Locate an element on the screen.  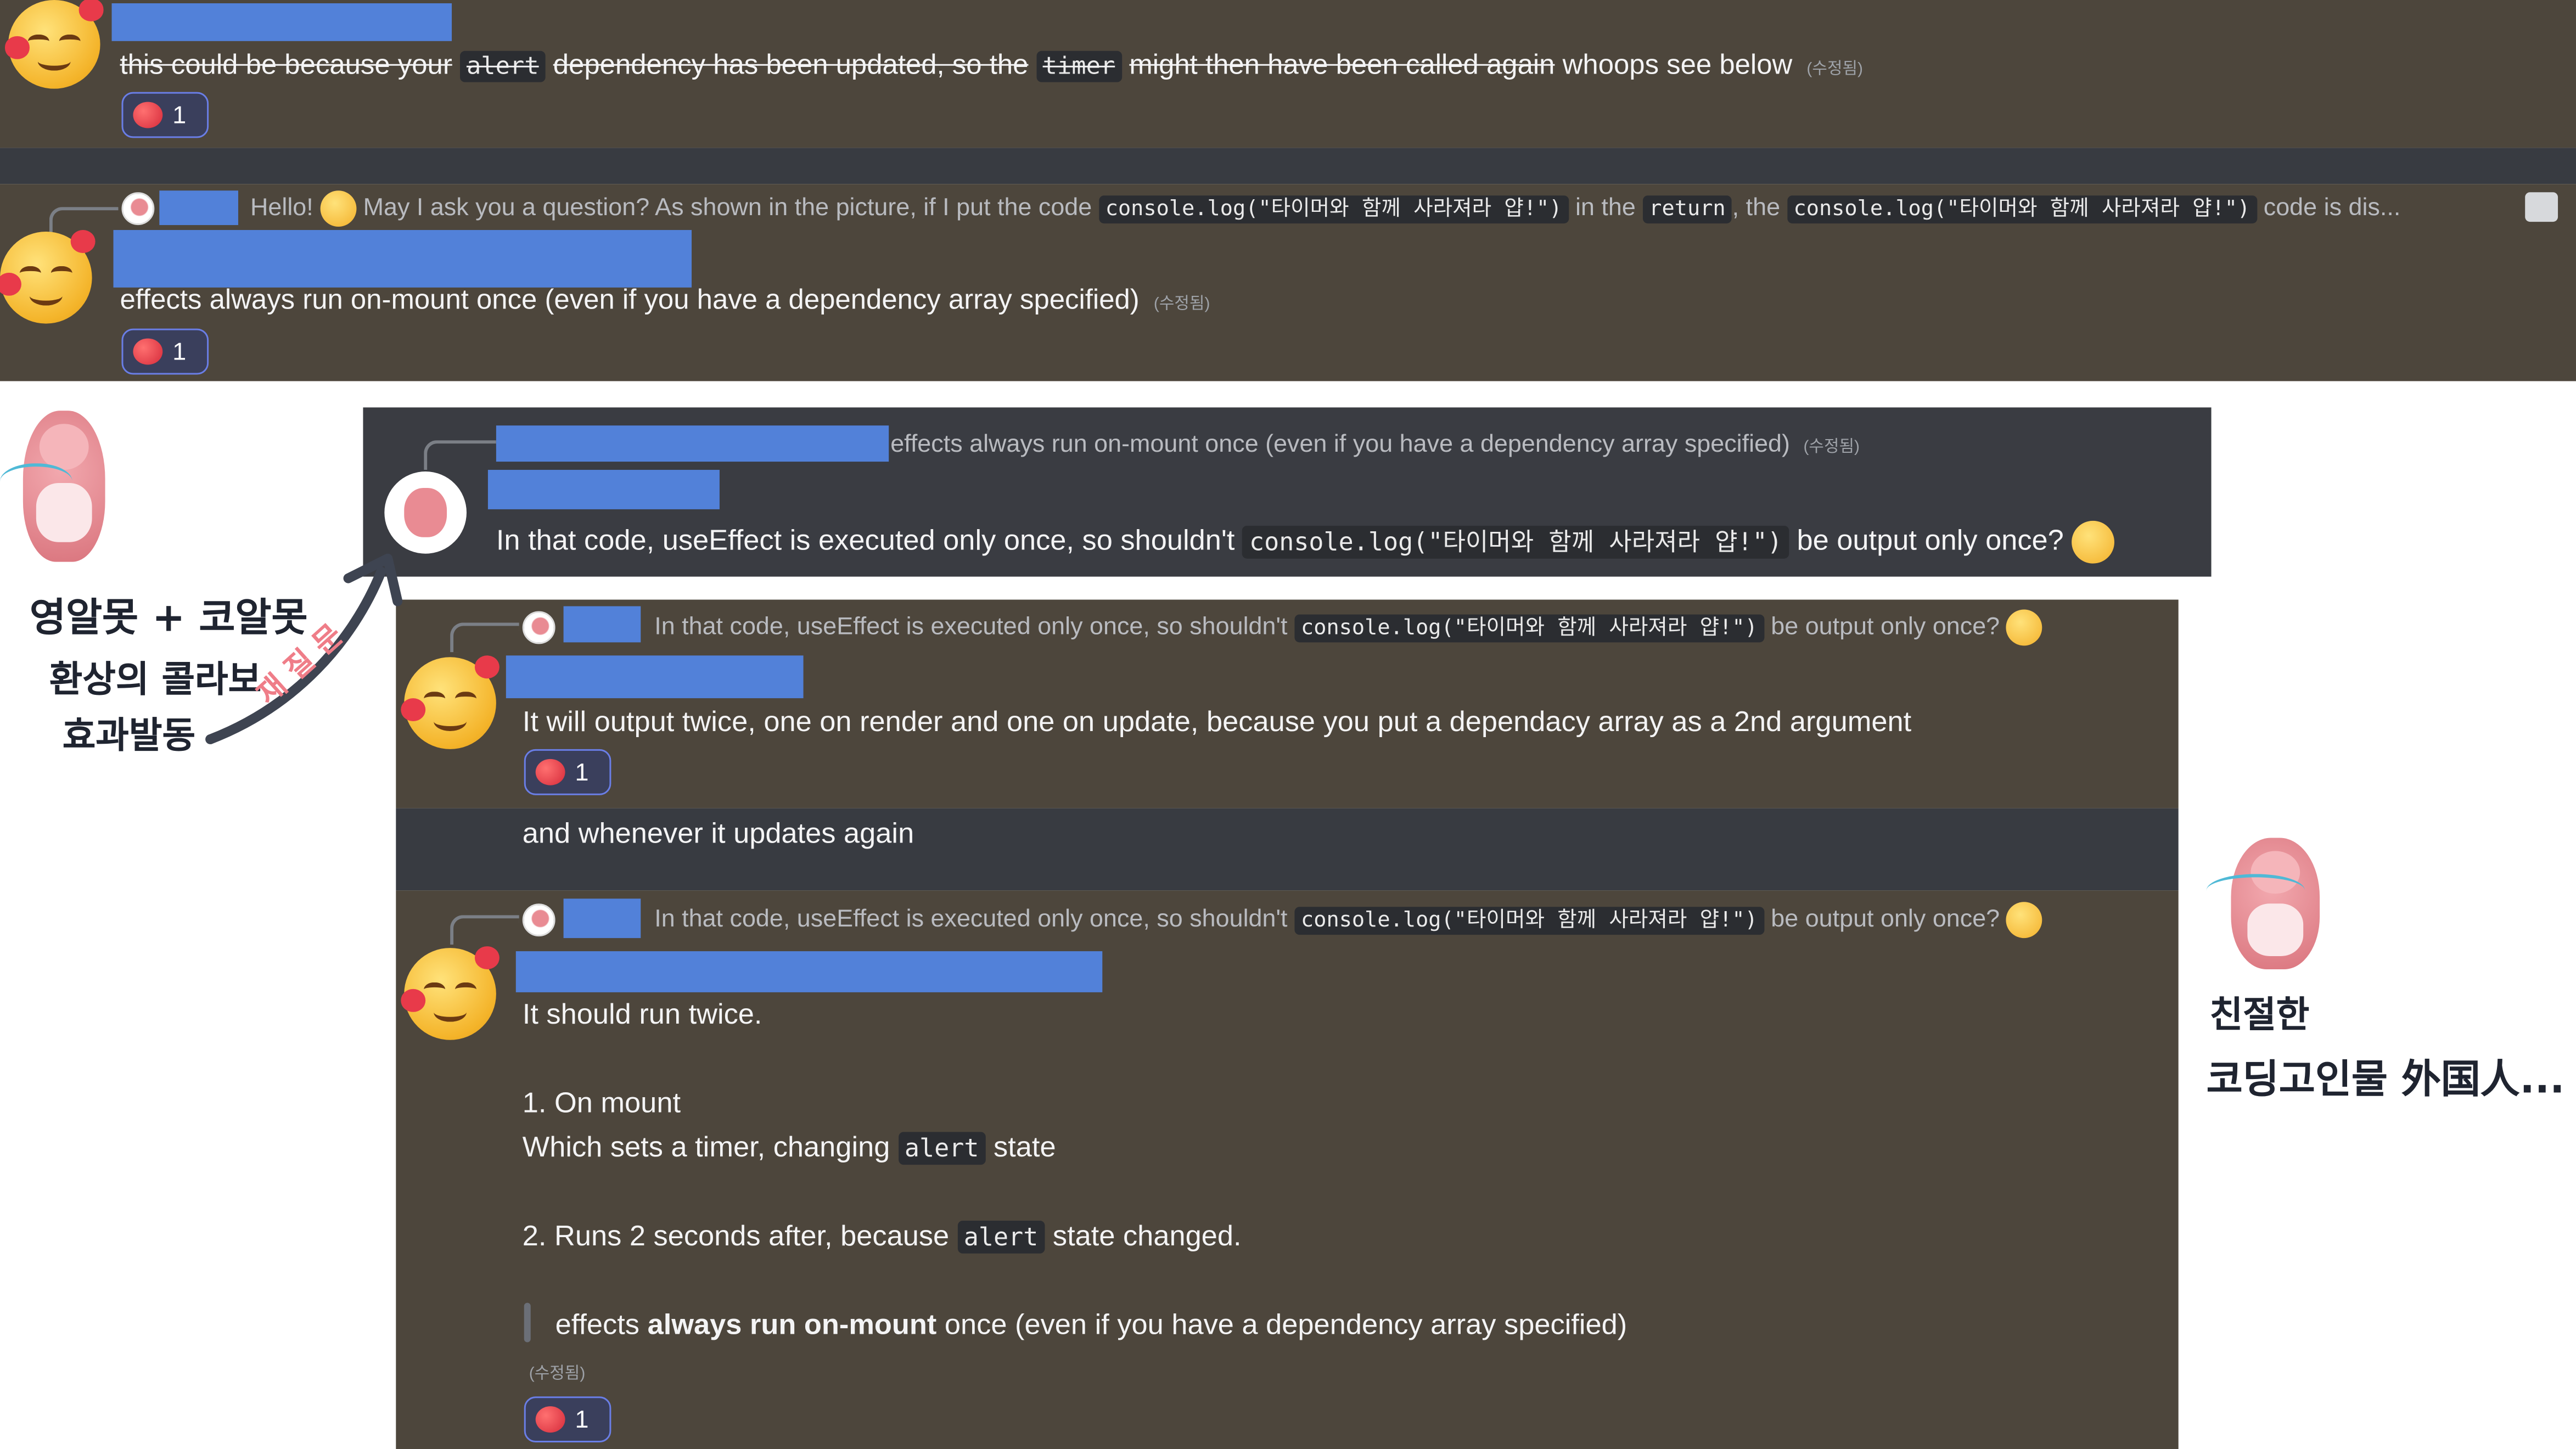
reply-hello: Hello! is located at coordinates (281, 208).